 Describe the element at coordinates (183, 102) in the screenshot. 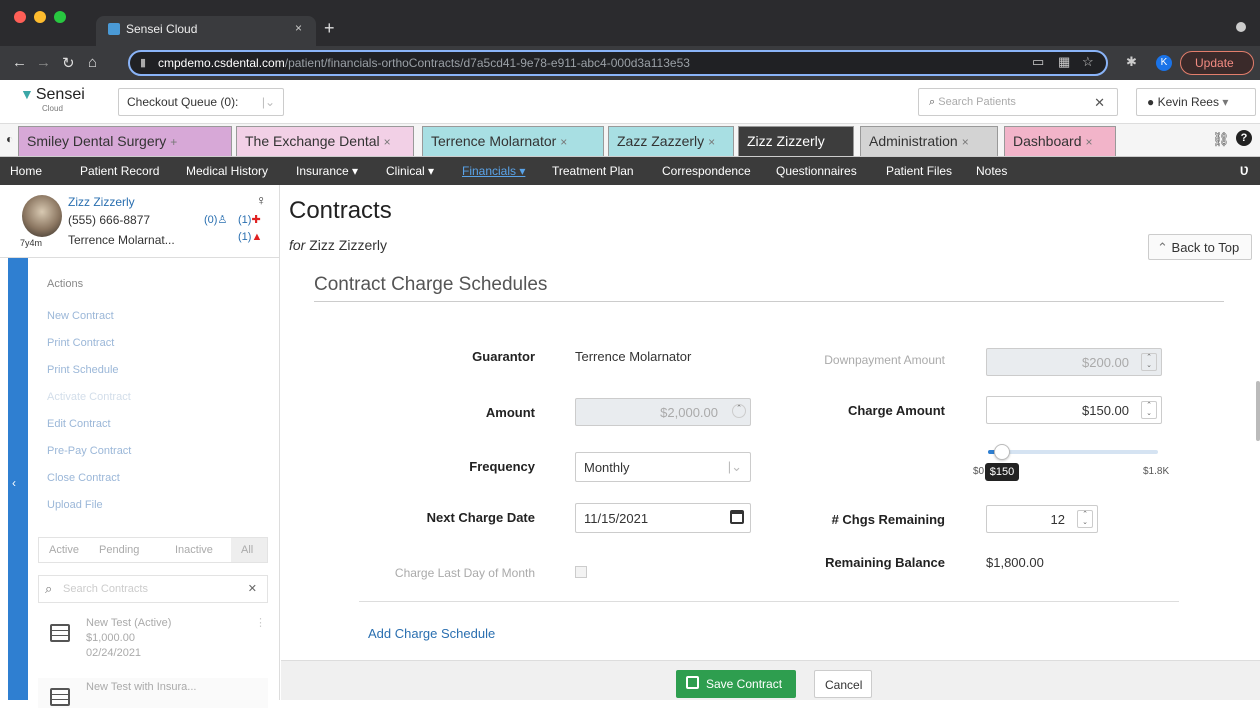

I see `checkout-queue-label: Checkout Queue (0):` at that location.